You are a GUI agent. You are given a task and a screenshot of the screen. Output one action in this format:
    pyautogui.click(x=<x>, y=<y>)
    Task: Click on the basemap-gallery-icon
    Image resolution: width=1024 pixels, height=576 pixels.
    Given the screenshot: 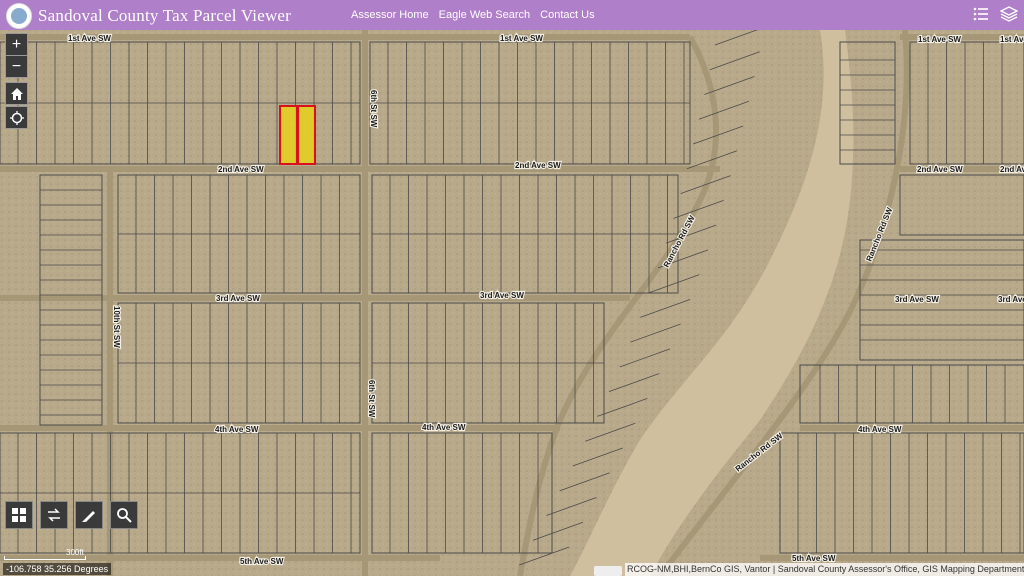 What is the action you would take?
    pyautogui.click(x=19, y=515)
    